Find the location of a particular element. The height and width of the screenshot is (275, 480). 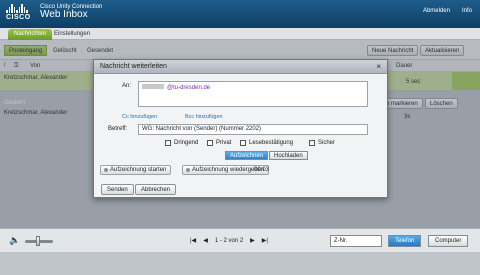

tab-messages: Nachrichten is located at coordinates (30, 34).